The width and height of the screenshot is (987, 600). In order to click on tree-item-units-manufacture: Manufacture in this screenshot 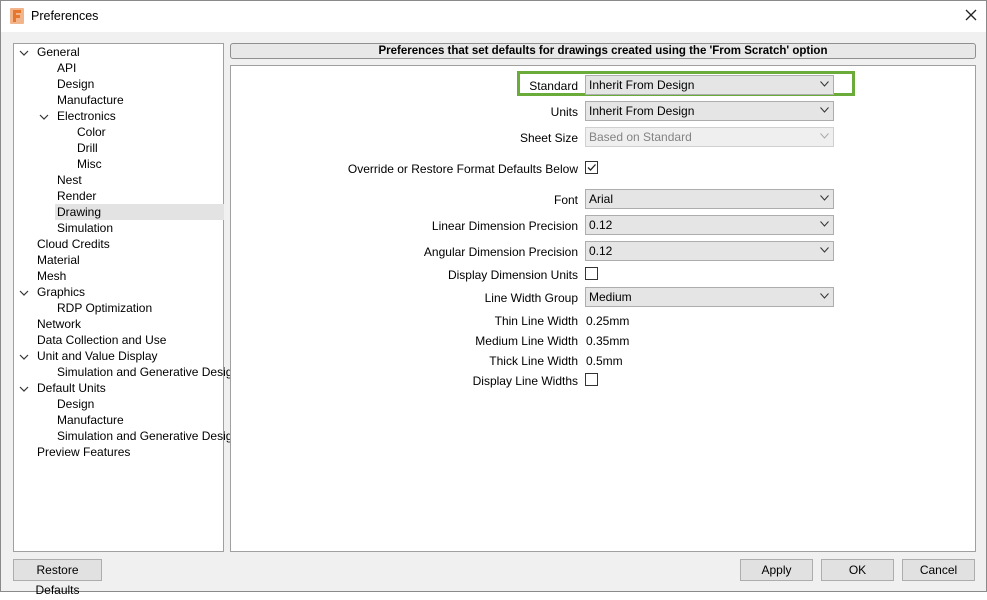, I will do `click(90, 420)`.